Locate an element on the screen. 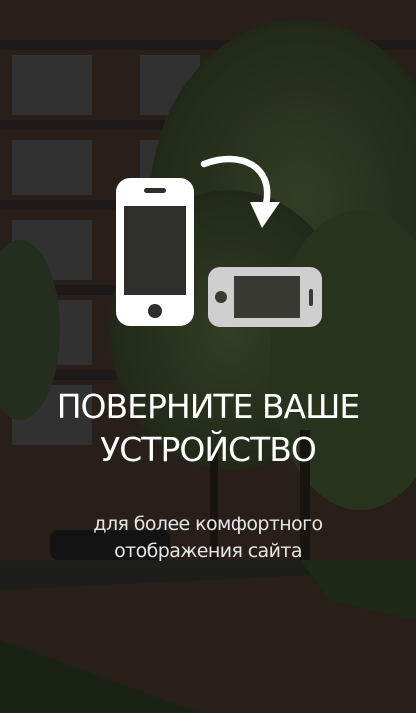 This screenshot has width=416, height=713. rotate-arrow-icon is located at coordinates (240, 191).